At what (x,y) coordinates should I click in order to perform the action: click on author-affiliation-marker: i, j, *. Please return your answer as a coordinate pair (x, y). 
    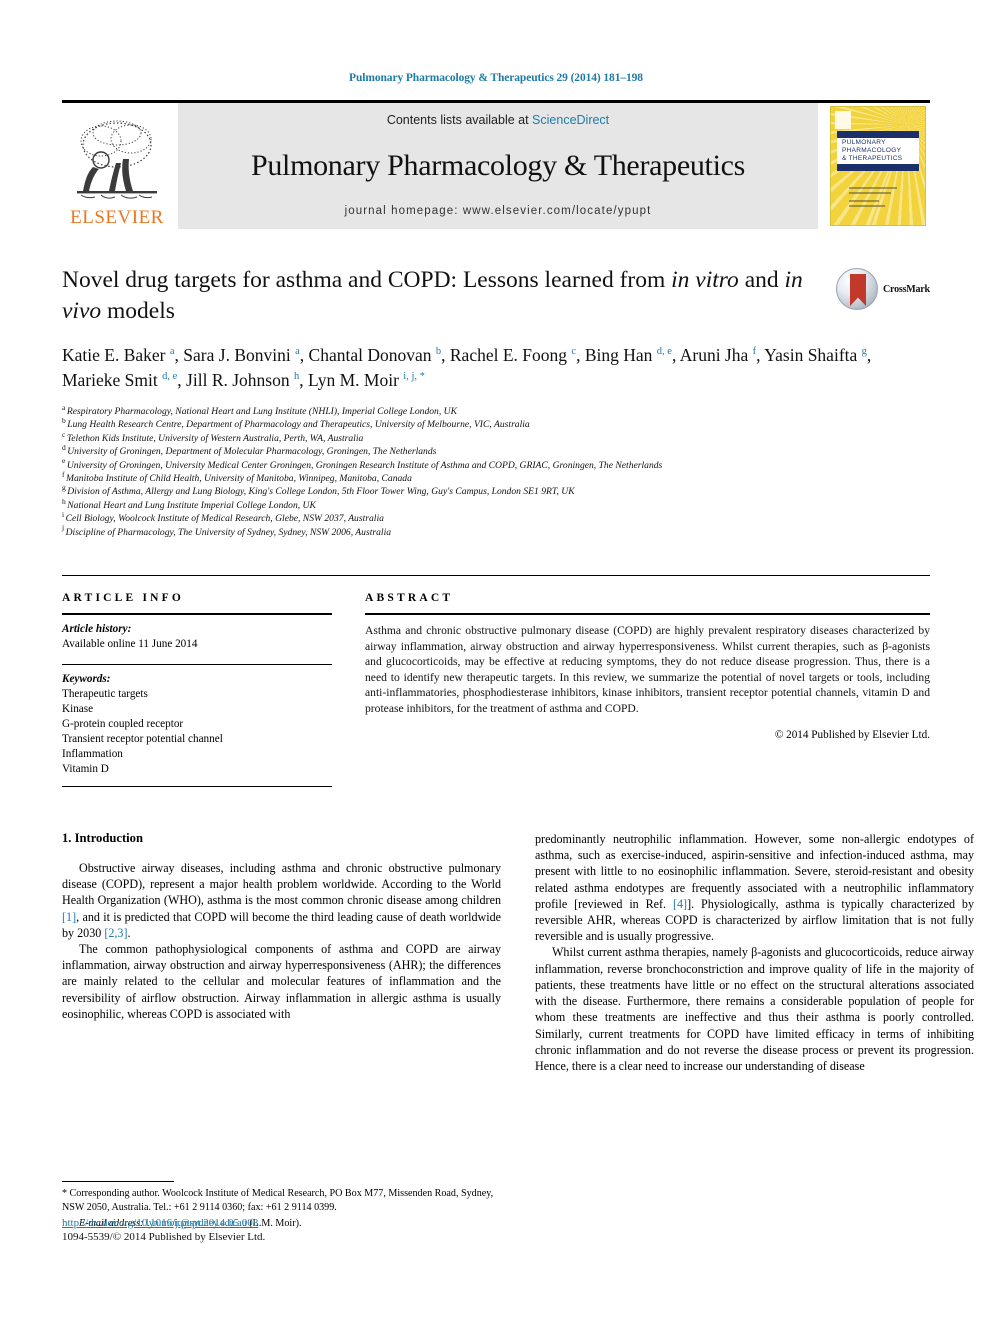
    Looking at the image, I should click on (414, 377).